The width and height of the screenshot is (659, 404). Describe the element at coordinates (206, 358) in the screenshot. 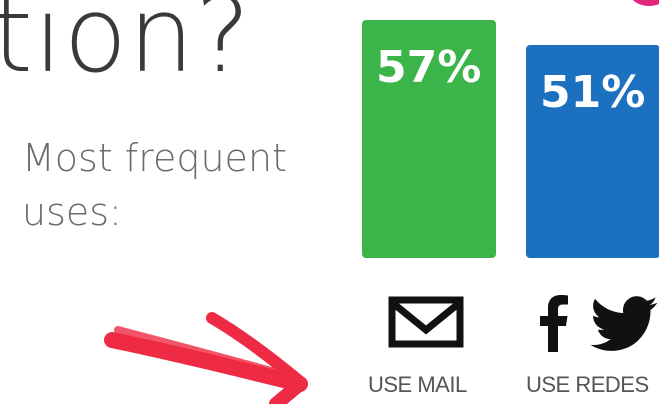

I see `hand-drawn-arrow` at that location.